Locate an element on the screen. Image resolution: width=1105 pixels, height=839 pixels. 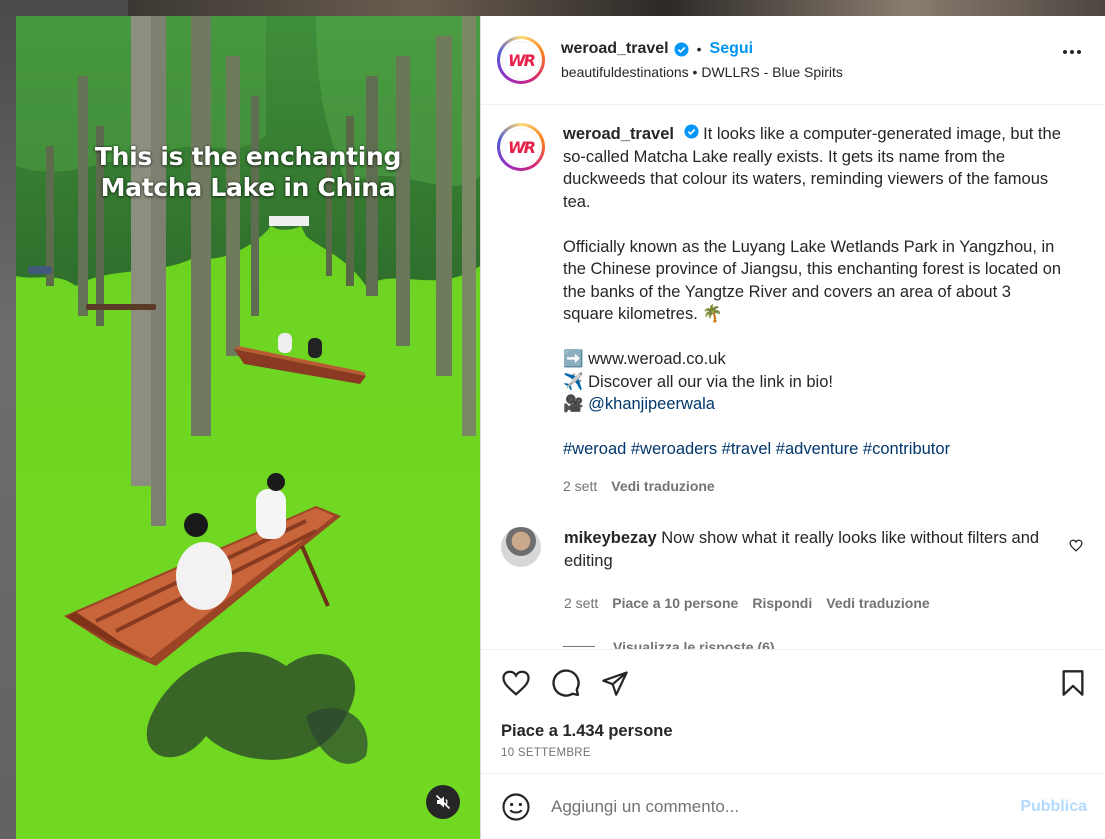
author-username: weroad_travel is located at coordinates (615, 49).